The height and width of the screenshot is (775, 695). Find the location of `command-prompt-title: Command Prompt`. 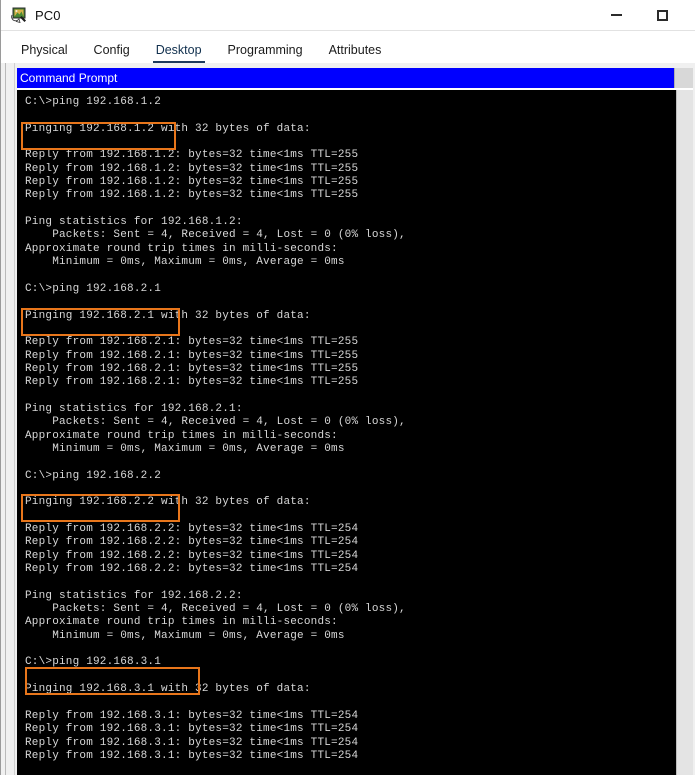

command-prompt-title: Command Prompt is located at coordinates (345, 78).